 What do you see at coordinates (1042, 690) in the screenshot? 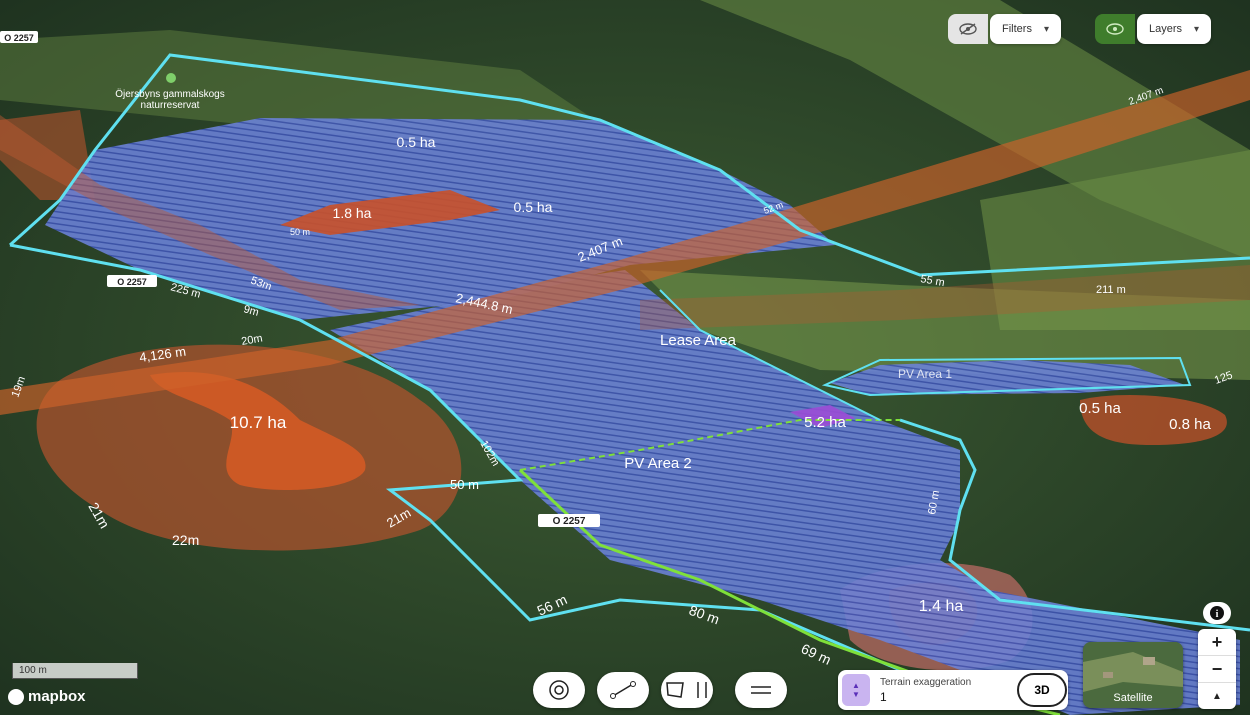
I see `3d-toggle-button: 3D` at bounding box center [1042, 690].